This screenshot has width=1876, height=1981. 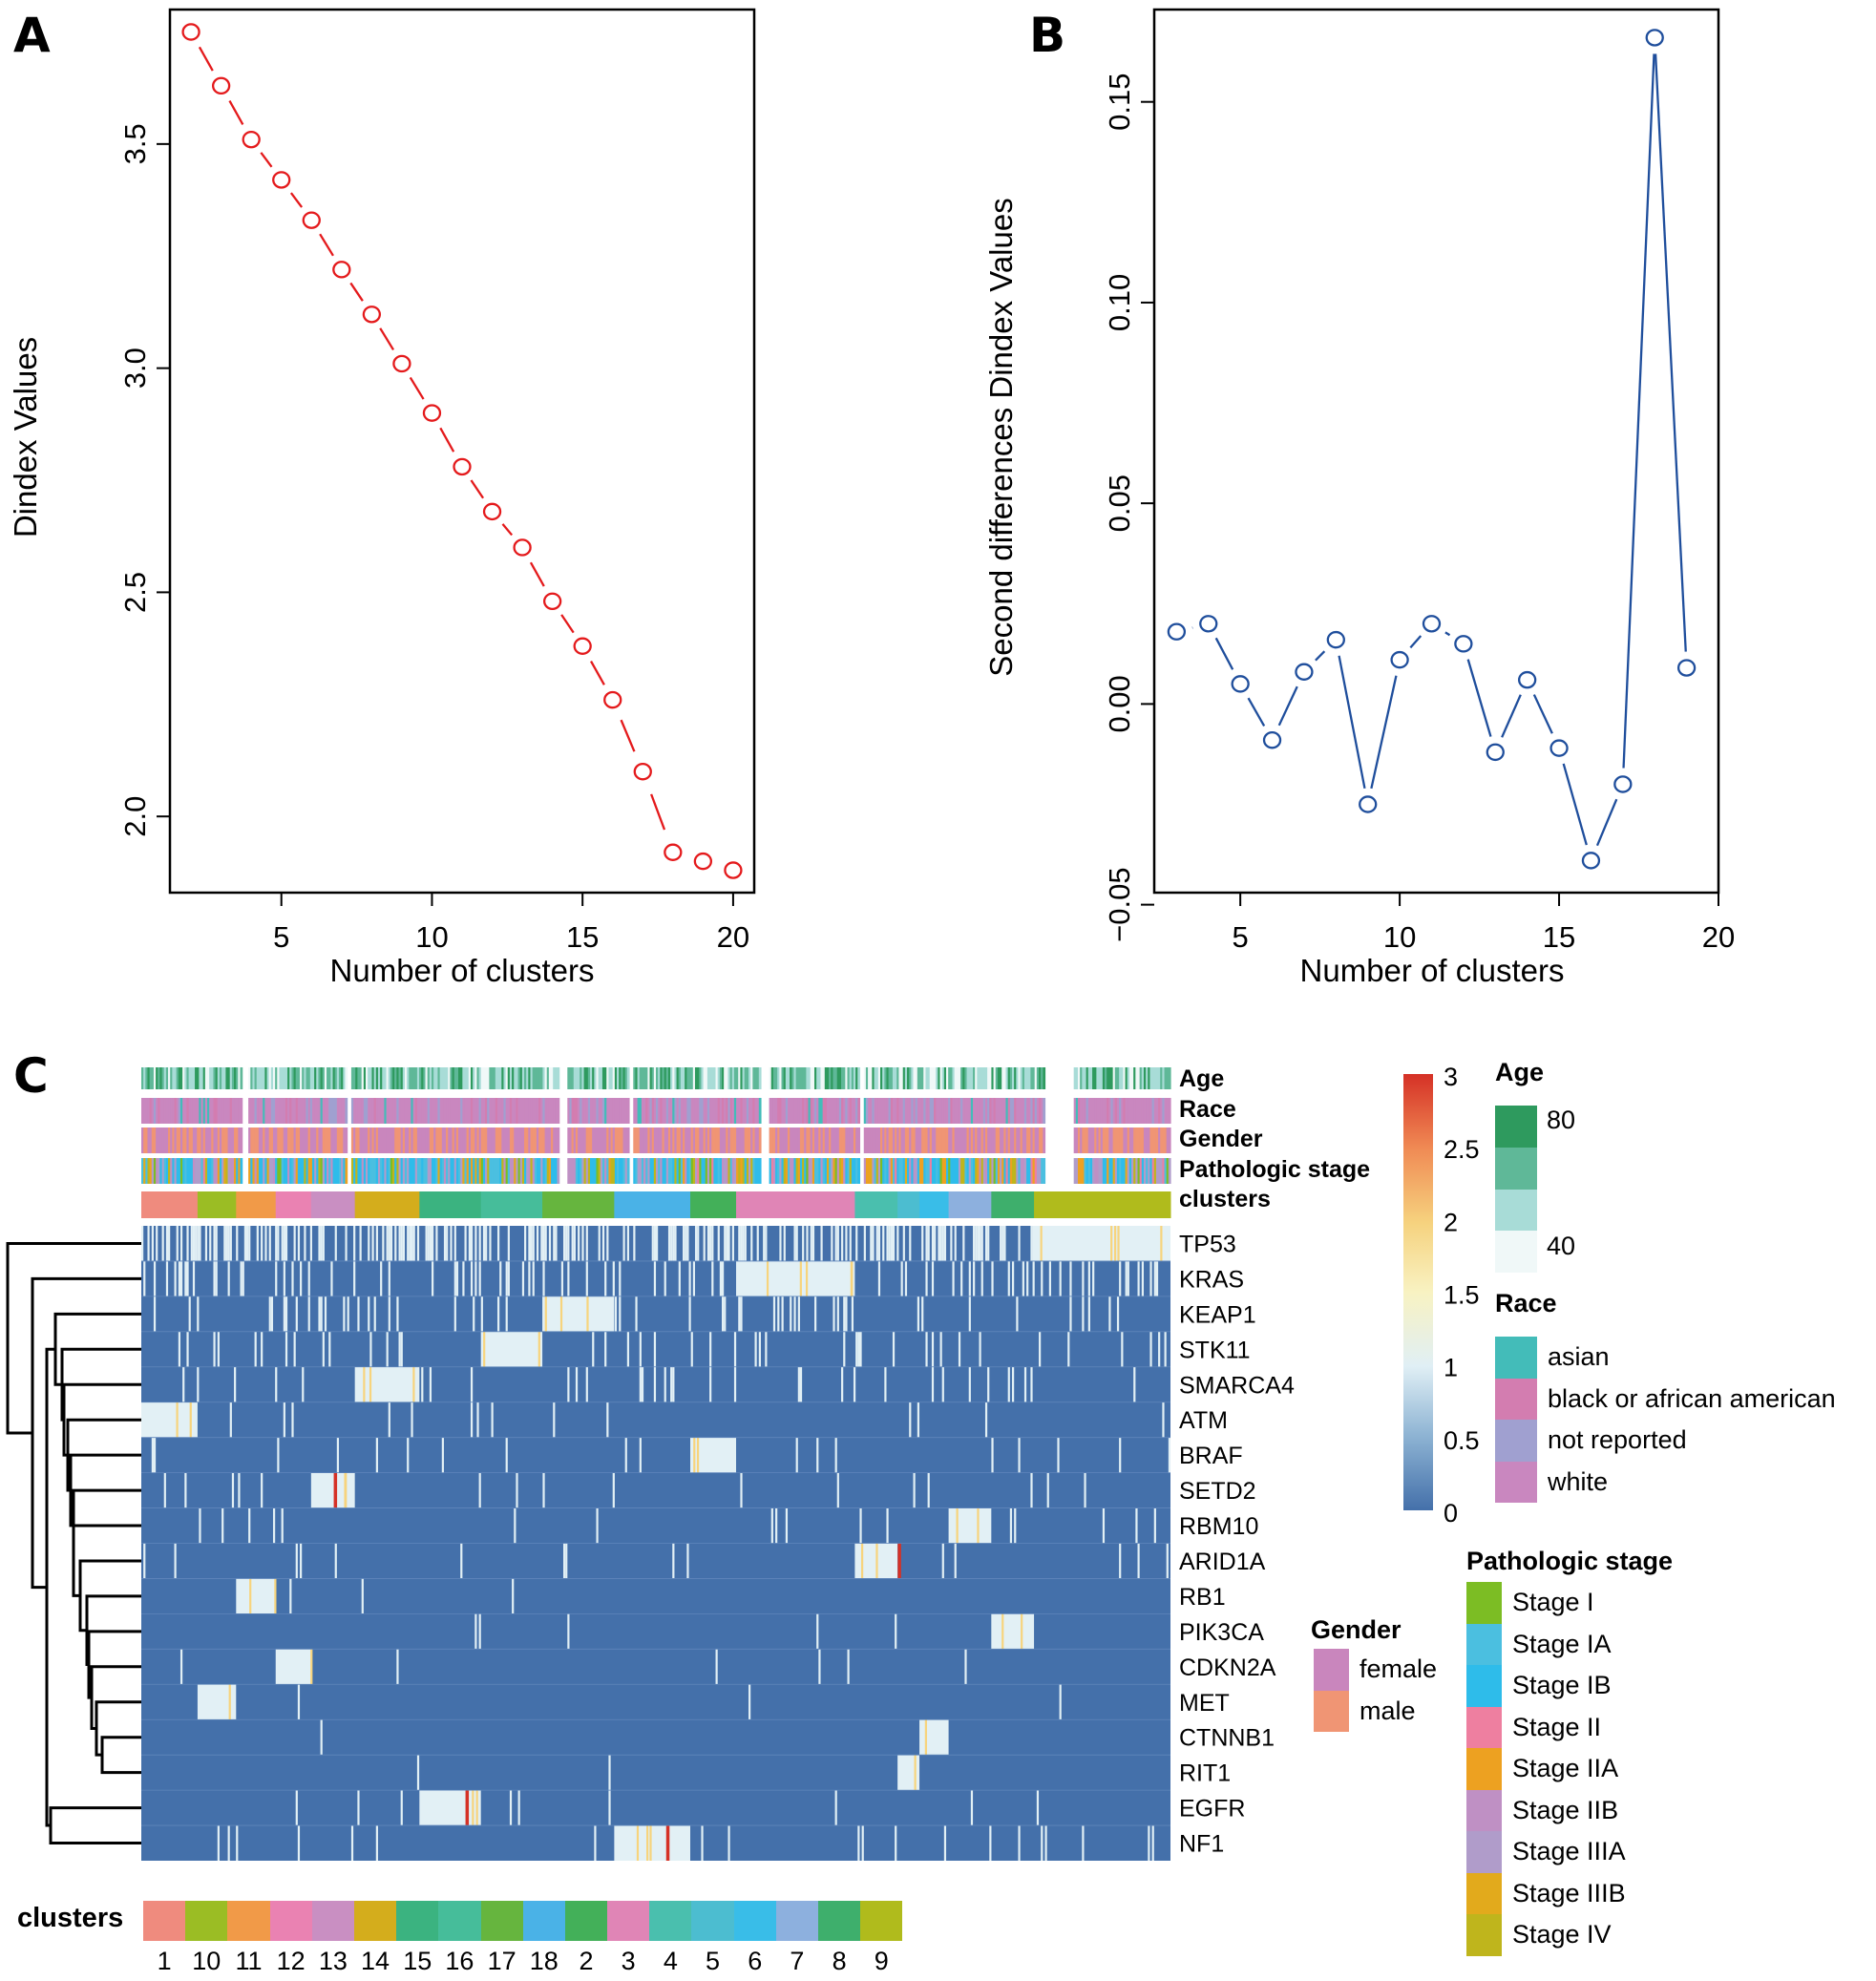 I want to click on stage-legend-title: Pathologic stage, so click(x=1570, y=1561).